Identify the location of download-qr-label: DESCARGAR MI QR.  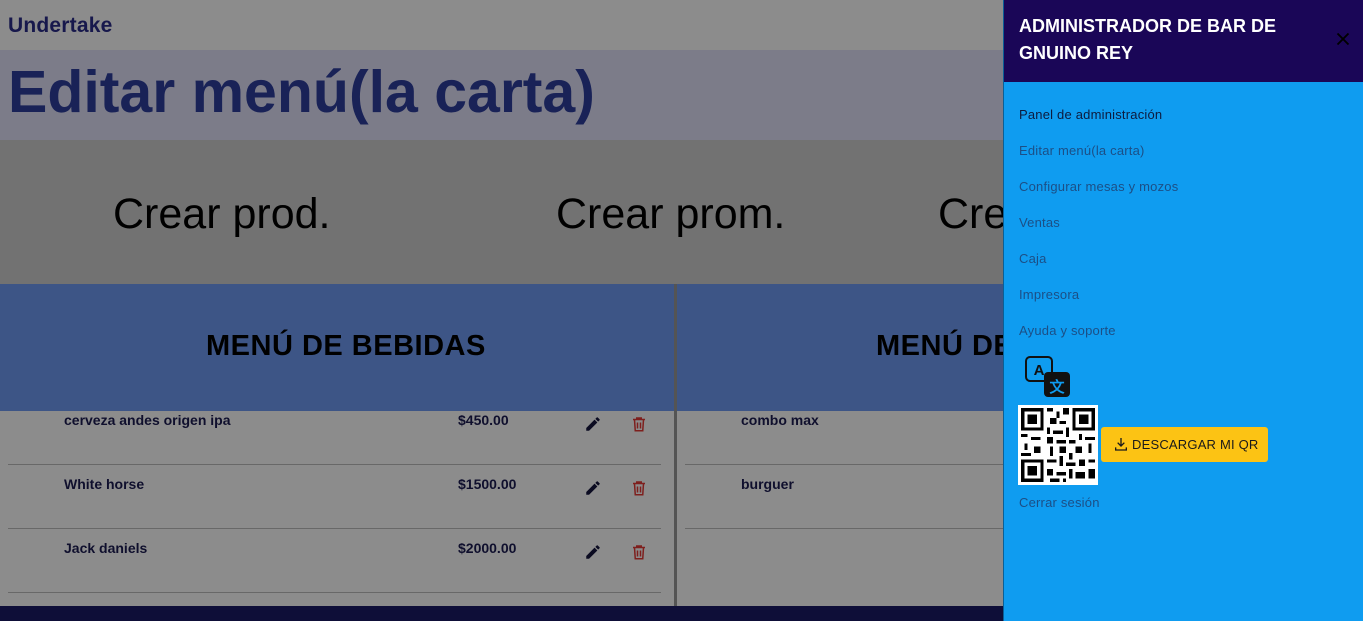
(1195, 444).